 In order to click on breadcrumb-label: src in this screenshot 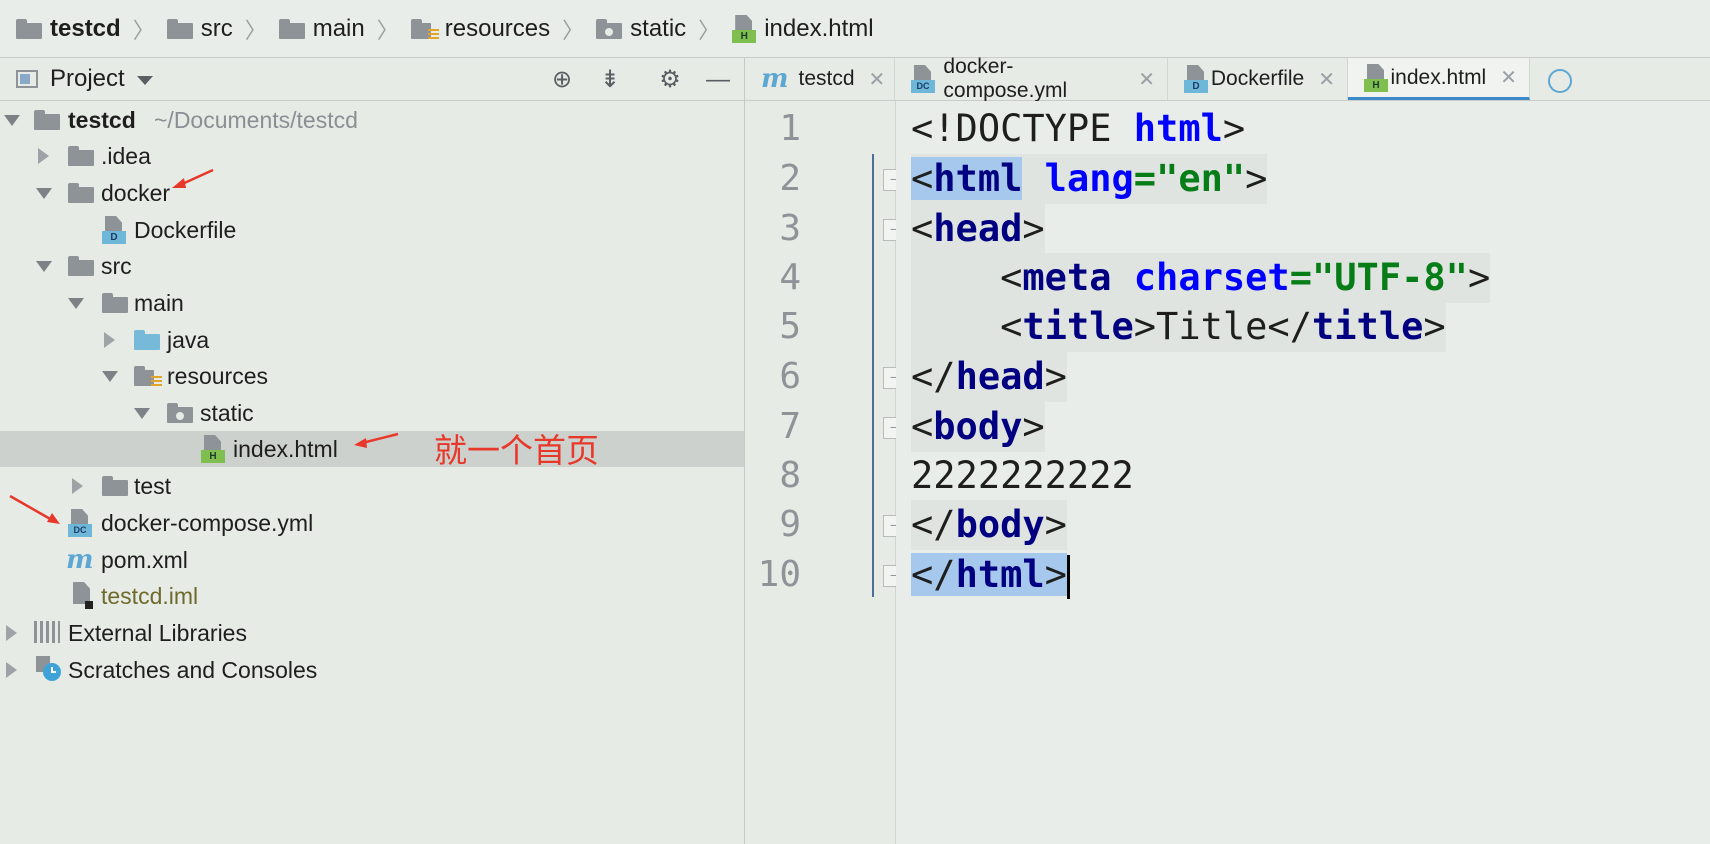, I will do `click(216, 28)`.